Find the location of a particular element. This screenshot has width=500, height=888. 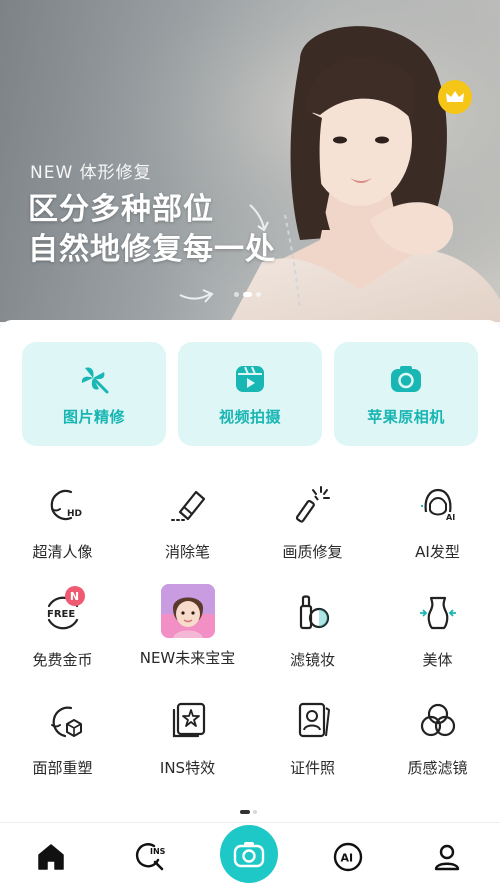

tool-filter-makeup: 滤镜妆 is located at coordinates (312, 630).